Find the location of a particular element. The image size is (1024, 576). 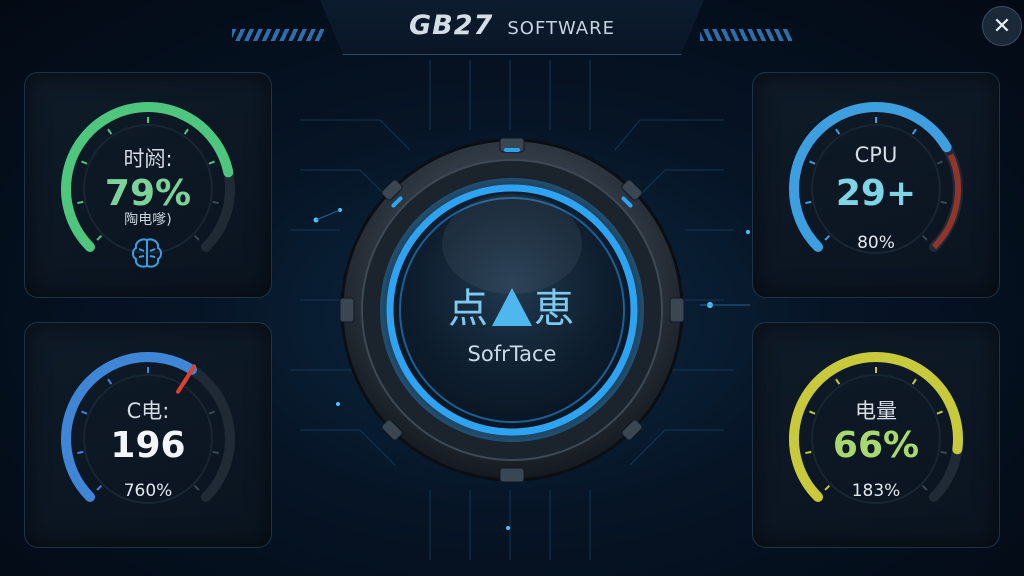

app-subtitle: SOFTWARE is located at coordinates (561, 28).